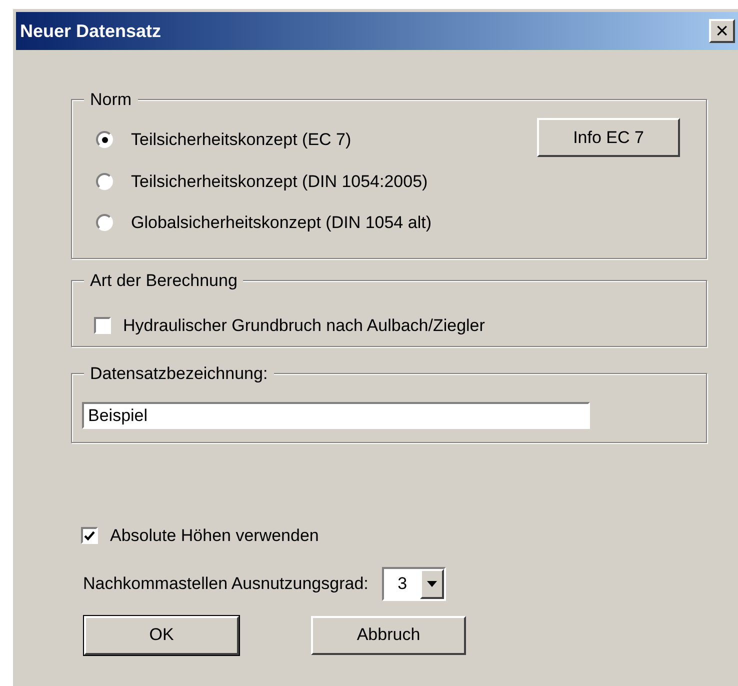 This screenshot has width=738, height=686. What do you see at coordinates (388, 635) in the screenshot?
I see `cancel-button: Abbruch` at bounding box center [388, 635].